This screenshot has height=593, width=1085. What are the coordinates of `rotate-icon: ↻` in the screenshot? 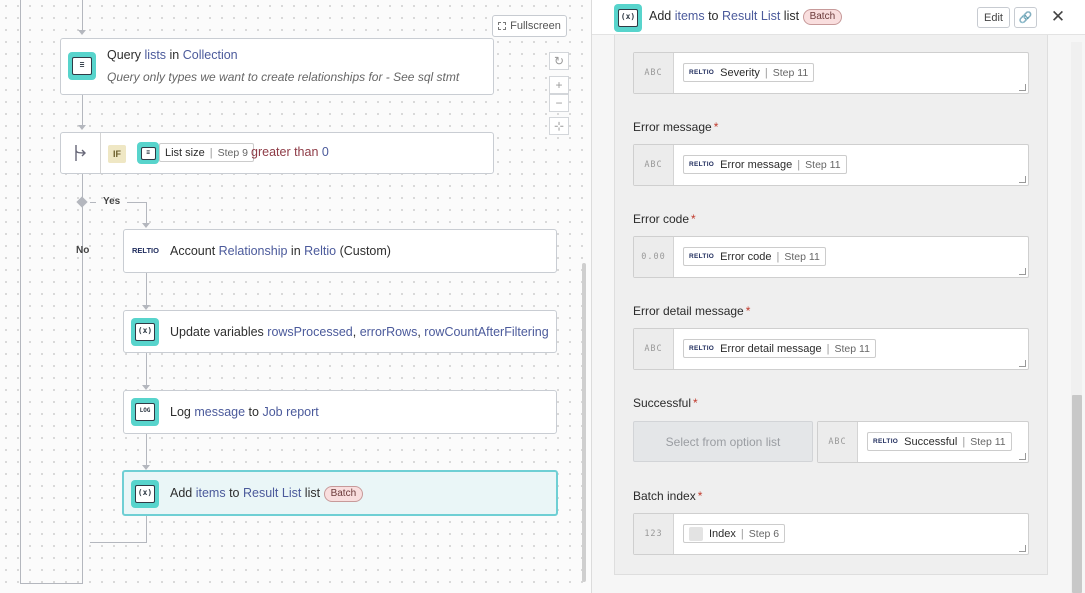 It's located at (559, 61).